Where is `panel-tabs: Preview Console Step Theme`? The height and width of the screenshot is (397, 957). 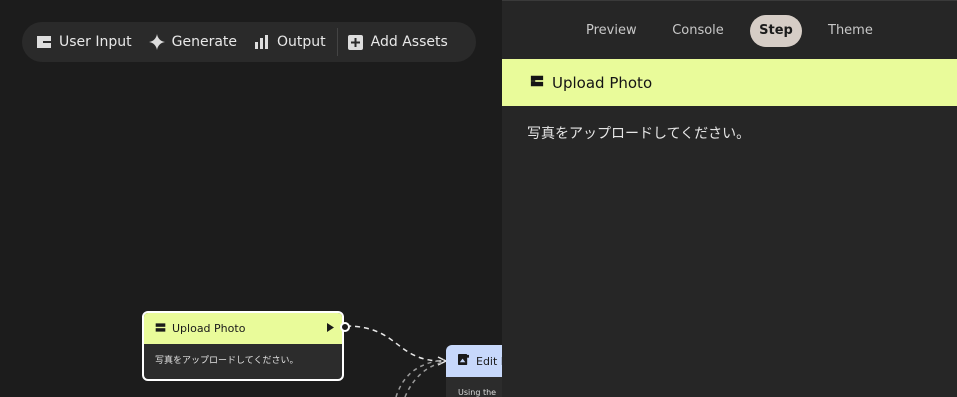 panel-tabs: Preview Console Step Theme is located at coordinates (729, 31).